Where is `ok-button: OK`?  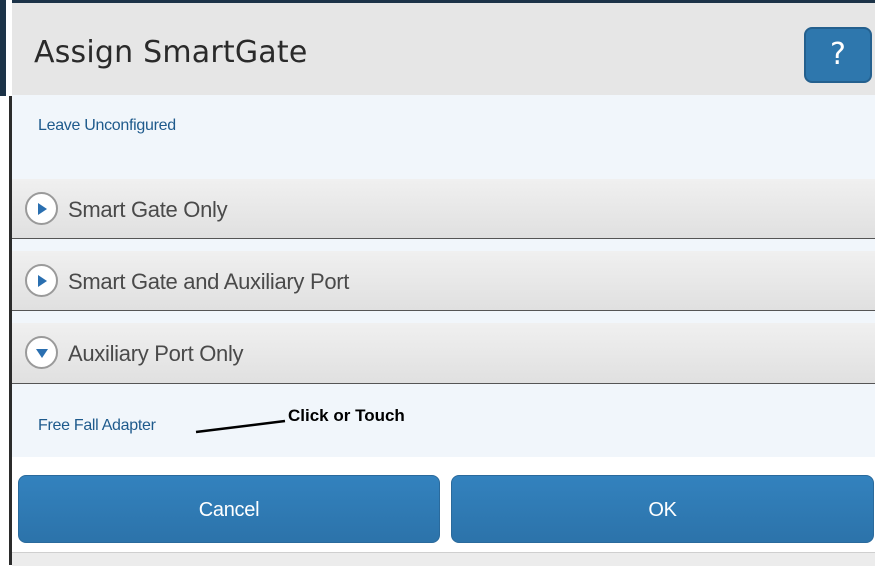 ok-button: OK is located at coordinates (662, 509).